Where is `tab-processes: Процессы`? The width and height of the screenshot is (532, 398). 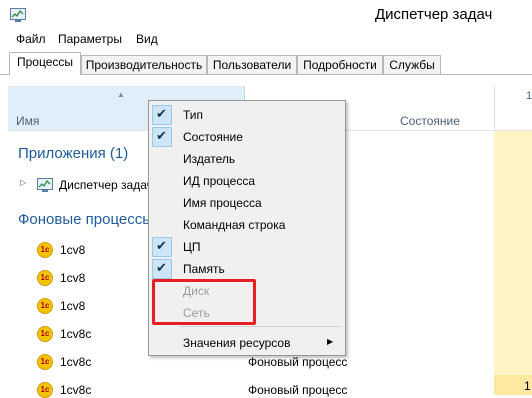 tab-processes: Процессы is located at coordinates (45, 63).